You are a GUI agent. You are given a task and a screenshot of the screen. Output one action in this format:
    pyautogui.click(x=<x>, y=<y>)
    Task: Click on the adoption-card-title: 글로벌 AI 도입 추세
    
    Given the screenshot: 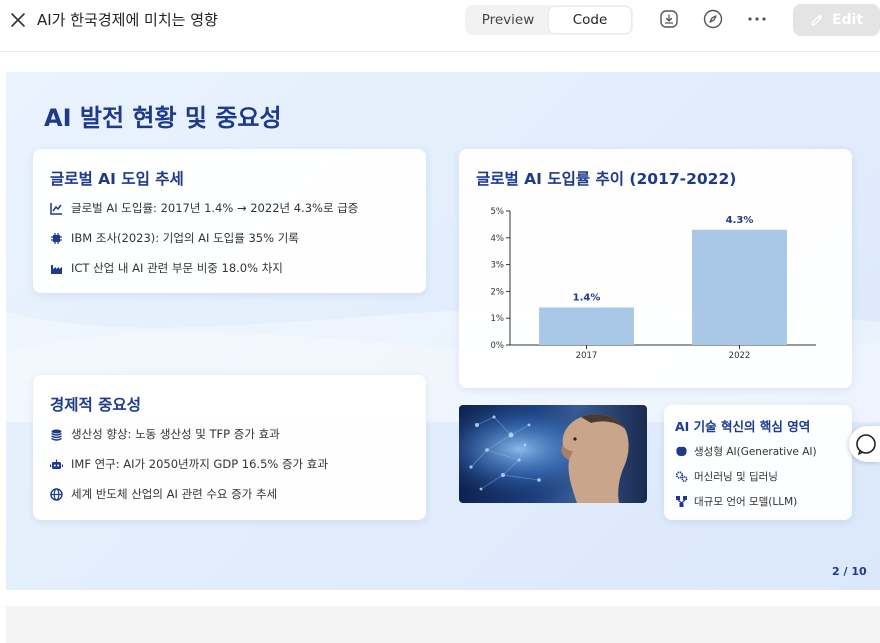 What is the action you would take?
    pyautogui.click(x=117, y=179)
    